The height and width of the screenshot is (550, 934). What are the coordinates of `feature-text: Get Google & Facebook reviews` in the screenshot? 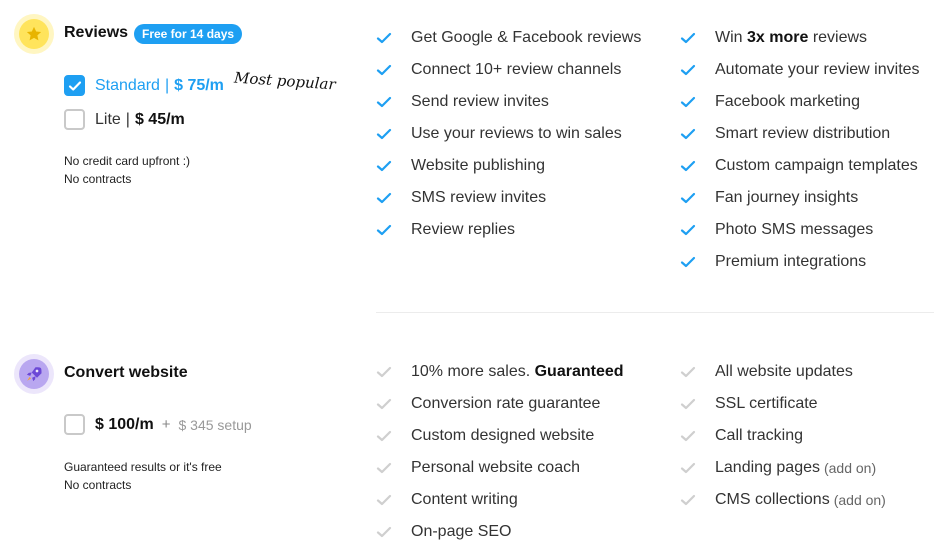 It's located at (526, 37).